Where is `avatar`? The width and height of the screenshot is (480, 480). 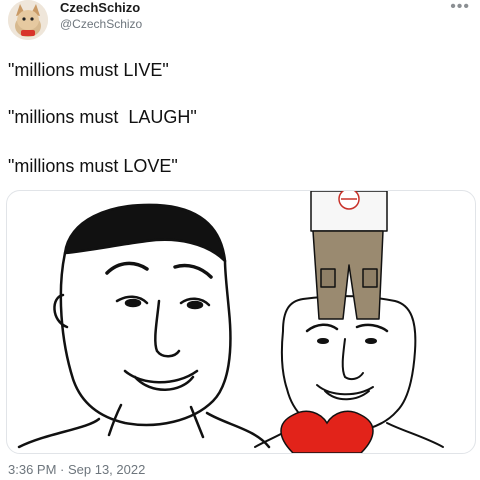
avatar is located at coordinates (28, 20).